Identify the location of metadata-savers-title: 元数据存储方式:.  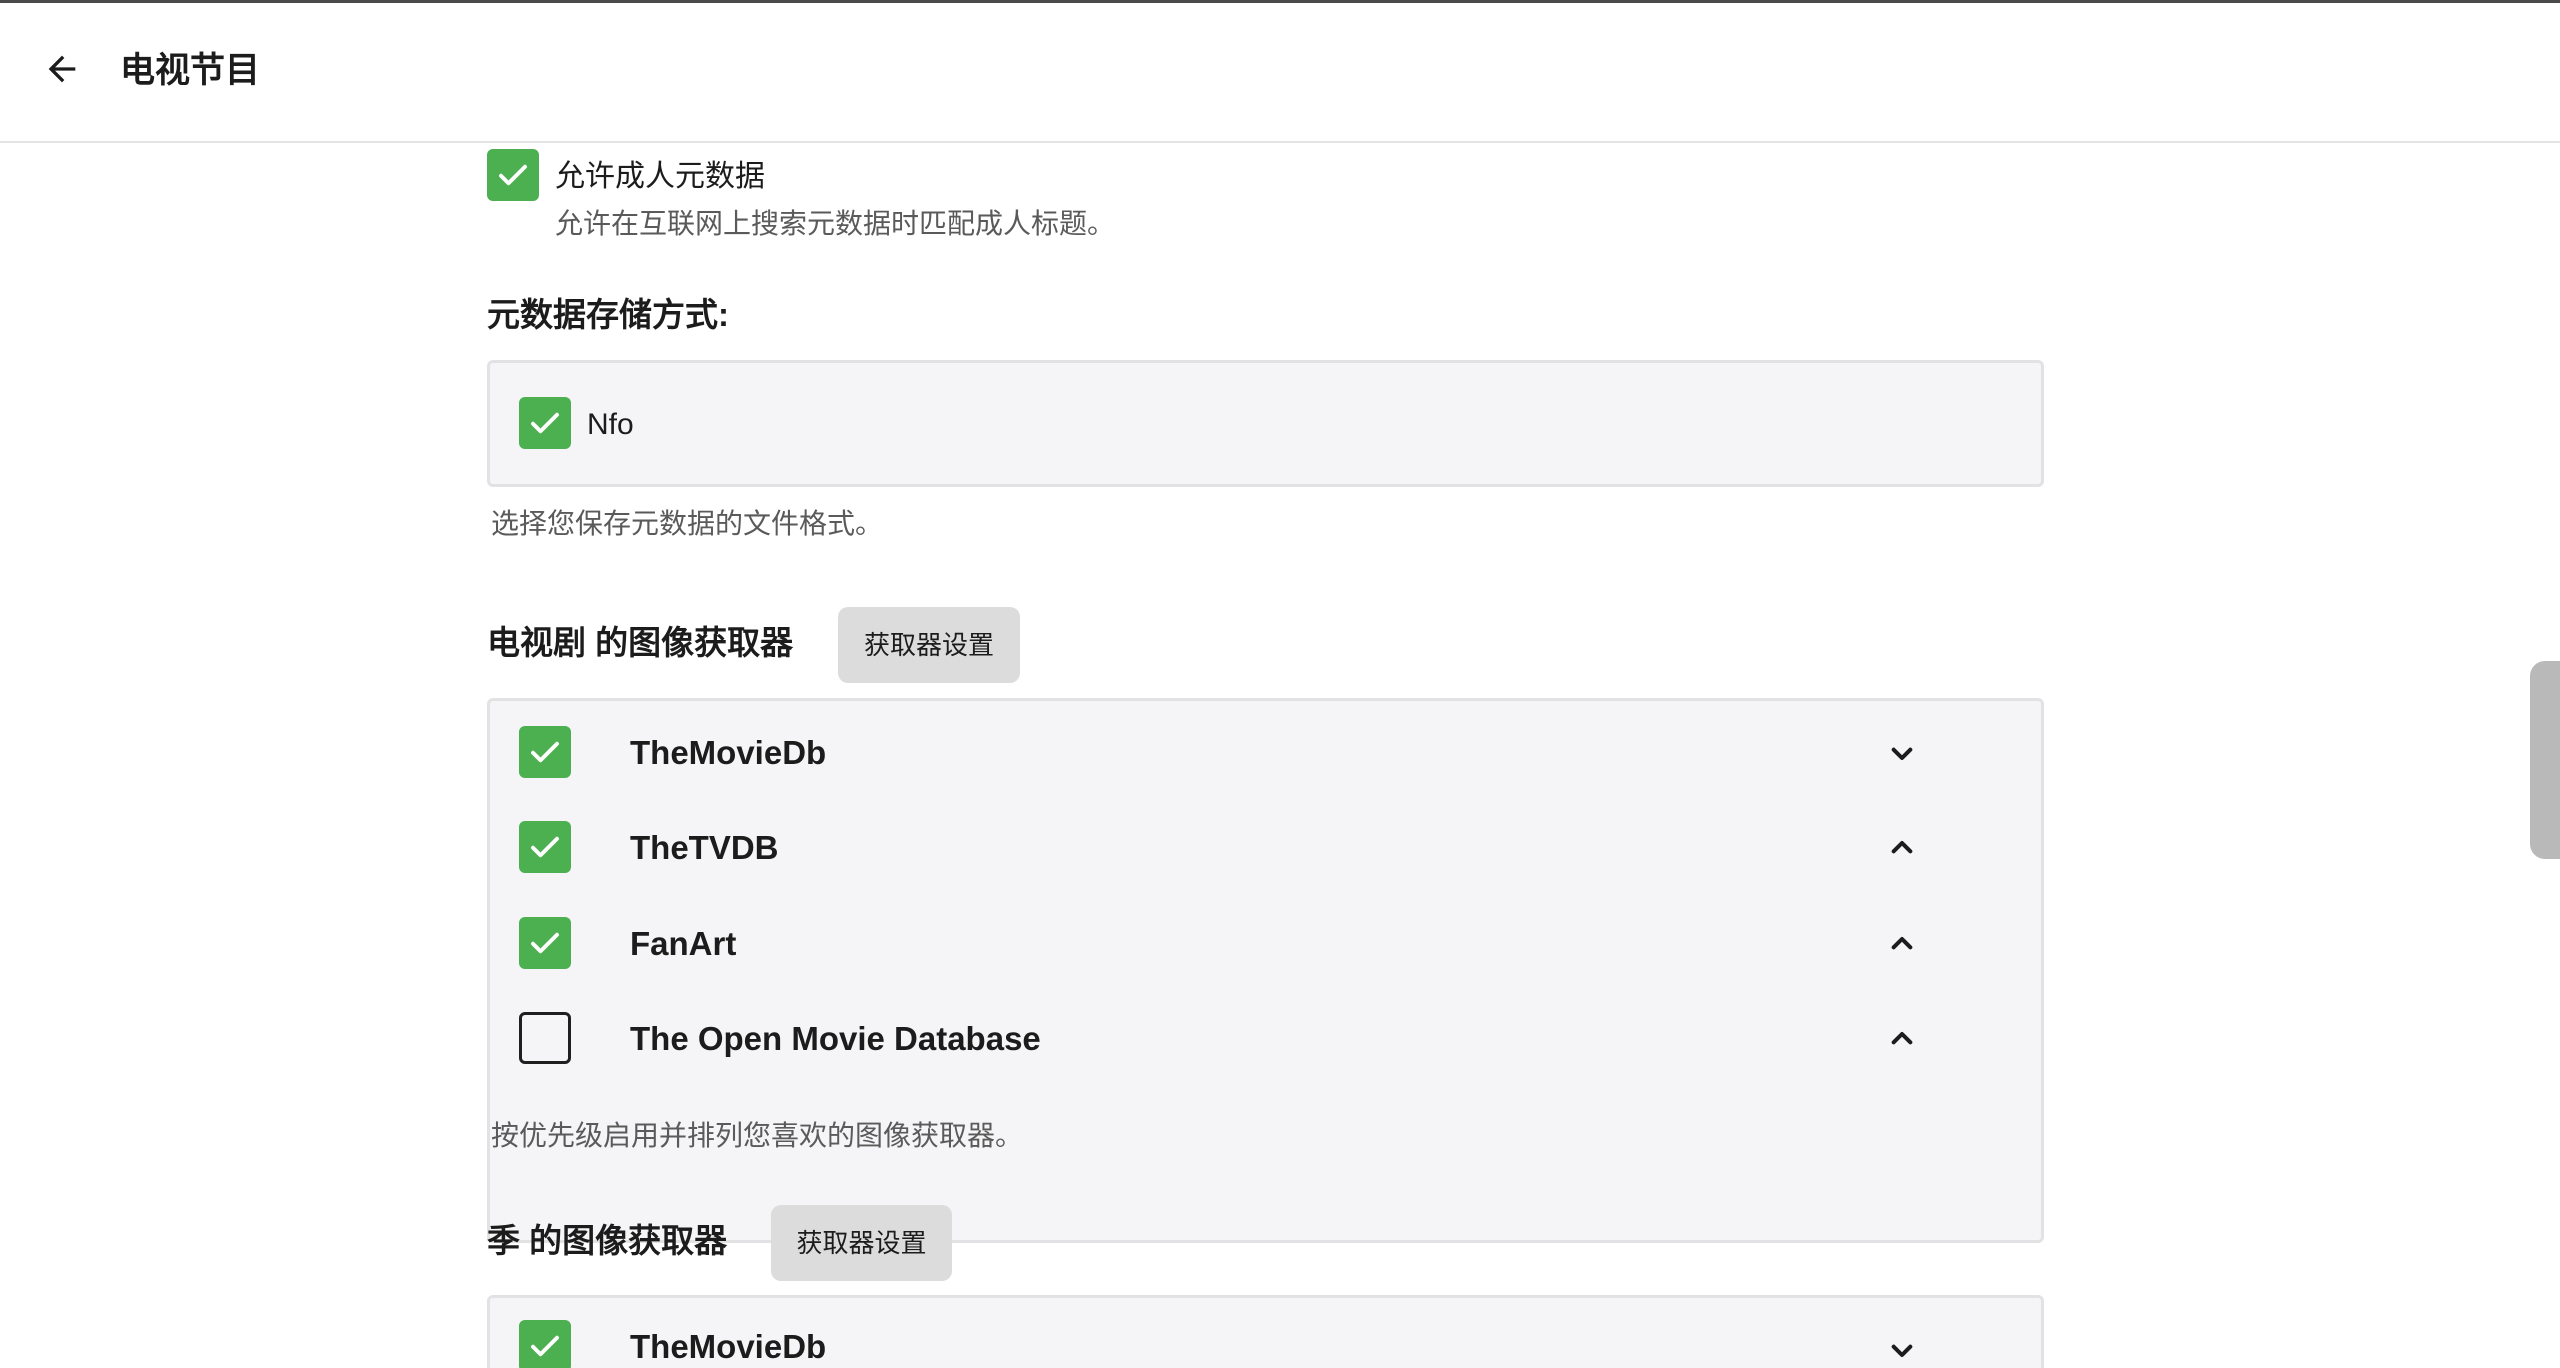
(608, 314).